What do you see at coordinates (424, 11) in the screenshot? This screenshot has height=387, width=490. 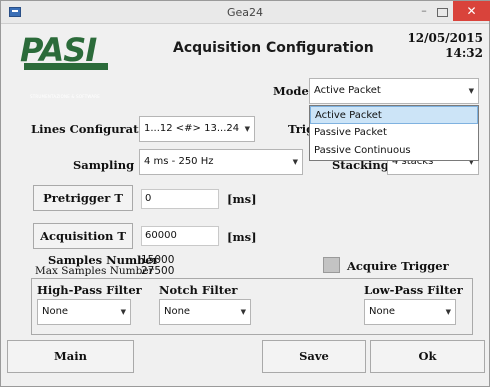 I see `minimize-button: –` at bounding box center [424, 11].